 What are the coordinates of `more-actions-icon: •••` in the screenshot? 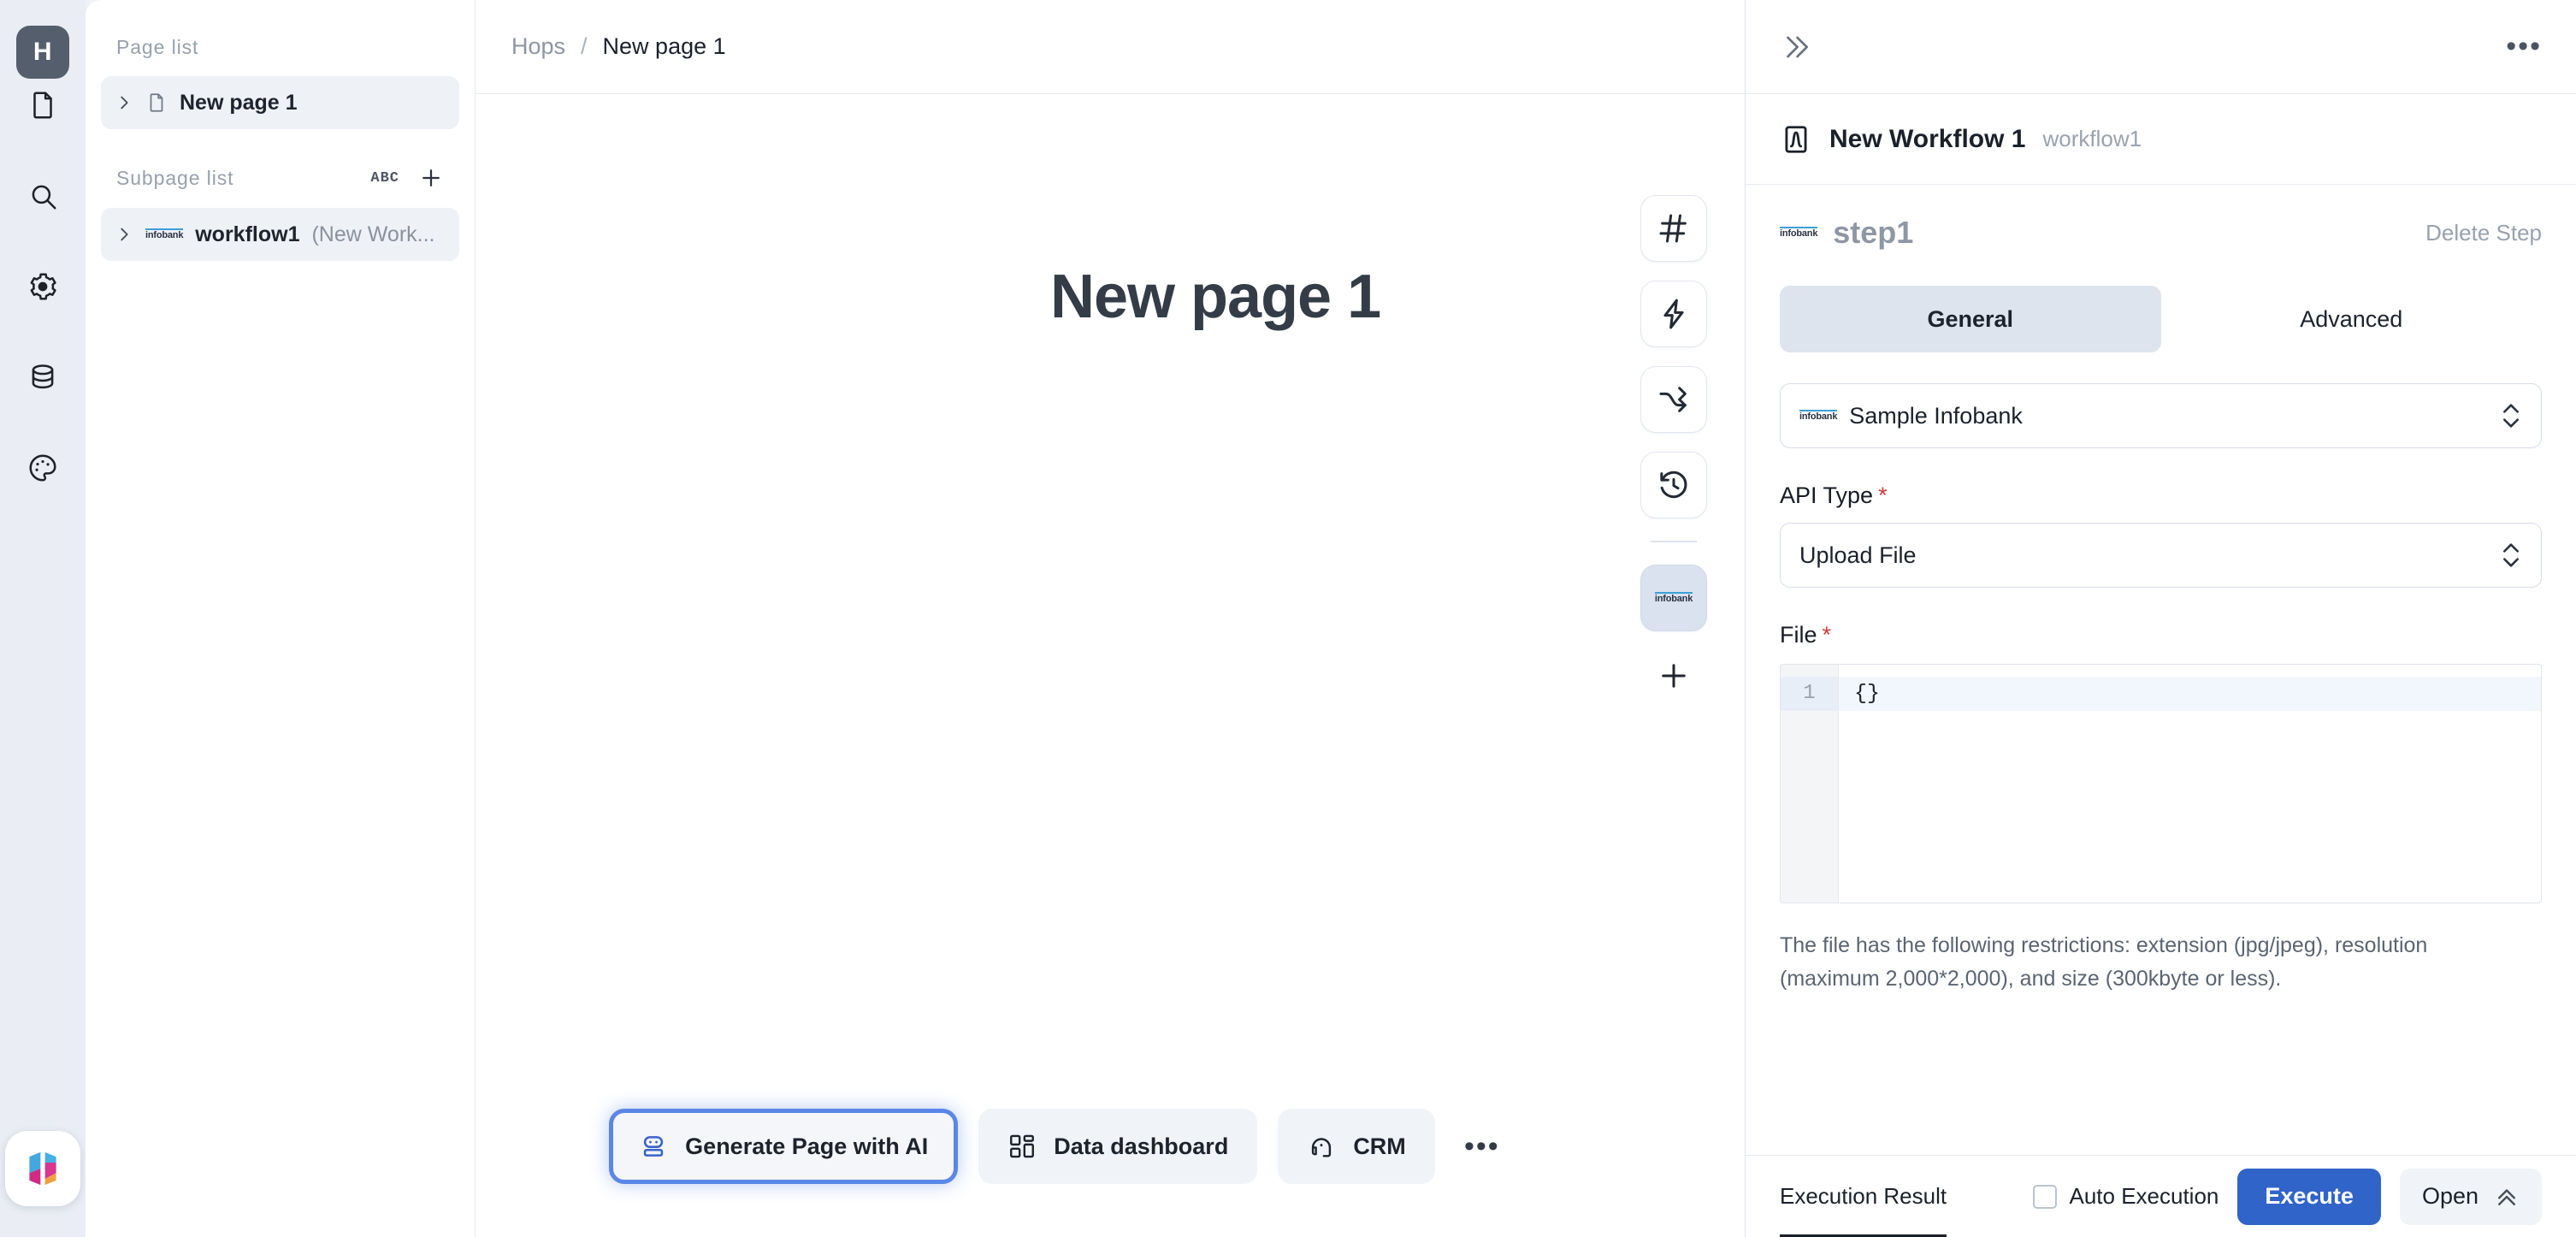 It's located at (1482, 1146).